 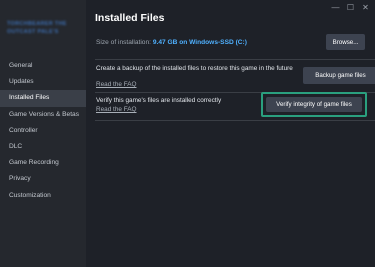 What do you see at coordinates (43, 147) in the screenshot?
I see `sidebar-item-dlc: DLC` at bounding box center [43, 147].